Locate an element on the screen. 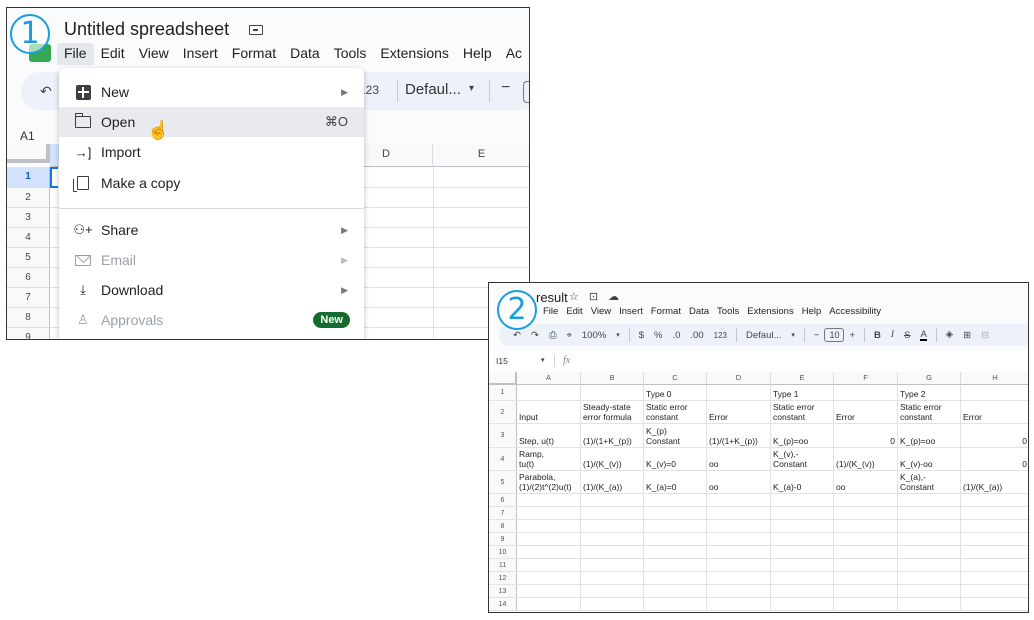  cell-c6 is located at coordinates (675, 500).